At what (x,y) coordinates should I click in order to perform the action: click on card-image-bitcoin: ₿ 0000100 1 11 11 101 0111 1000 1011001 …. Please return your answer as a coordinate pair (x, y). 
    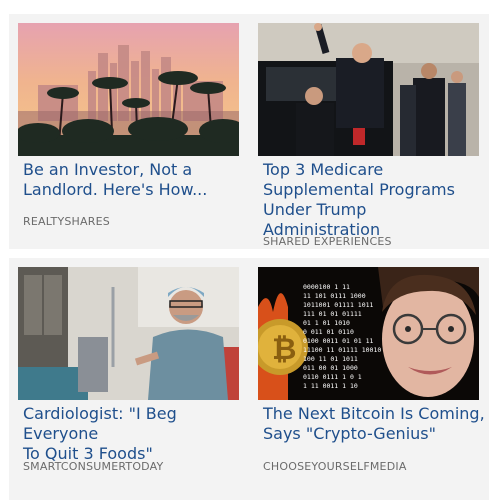
    Looking at the image, I should click on (368, 333).